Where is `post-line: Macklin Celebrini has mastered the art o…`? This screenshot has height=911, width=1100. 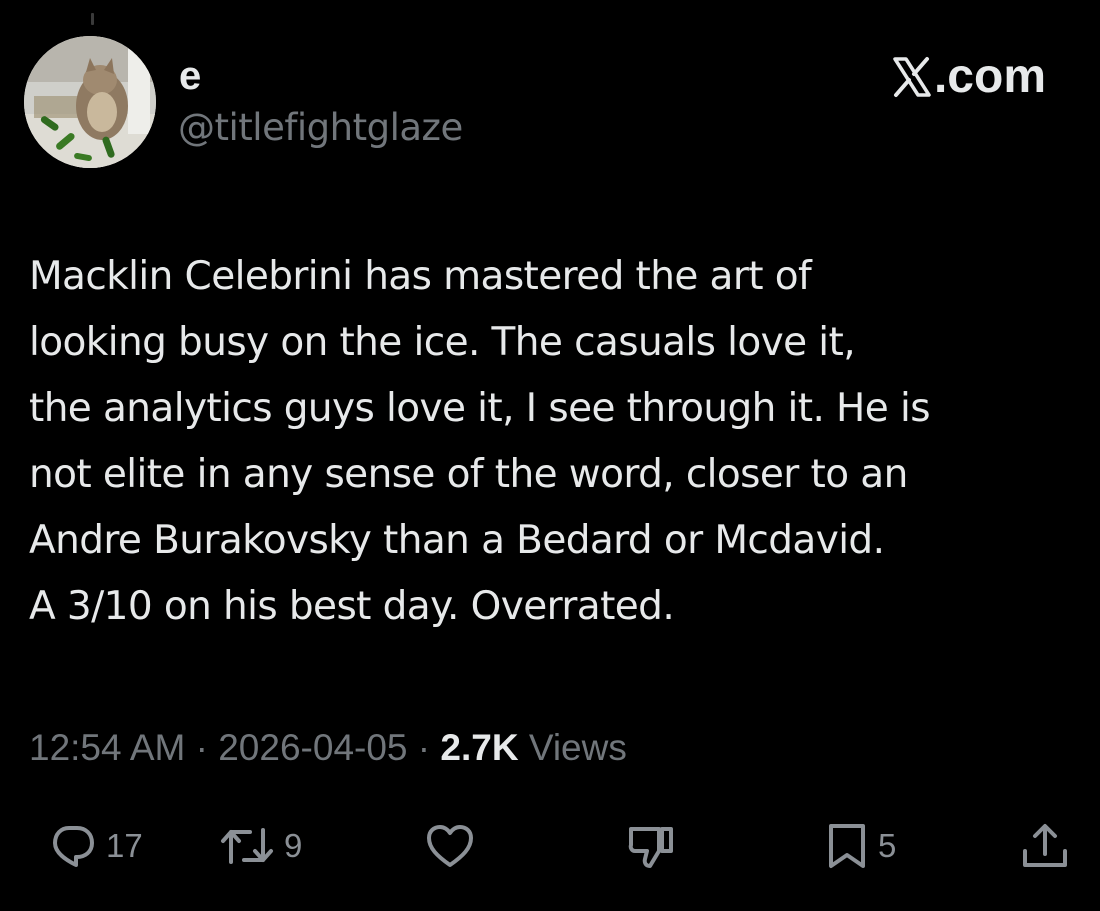
post-line: Macklin Celebrini has mastered the art o… is located at coordinates (420, 276).